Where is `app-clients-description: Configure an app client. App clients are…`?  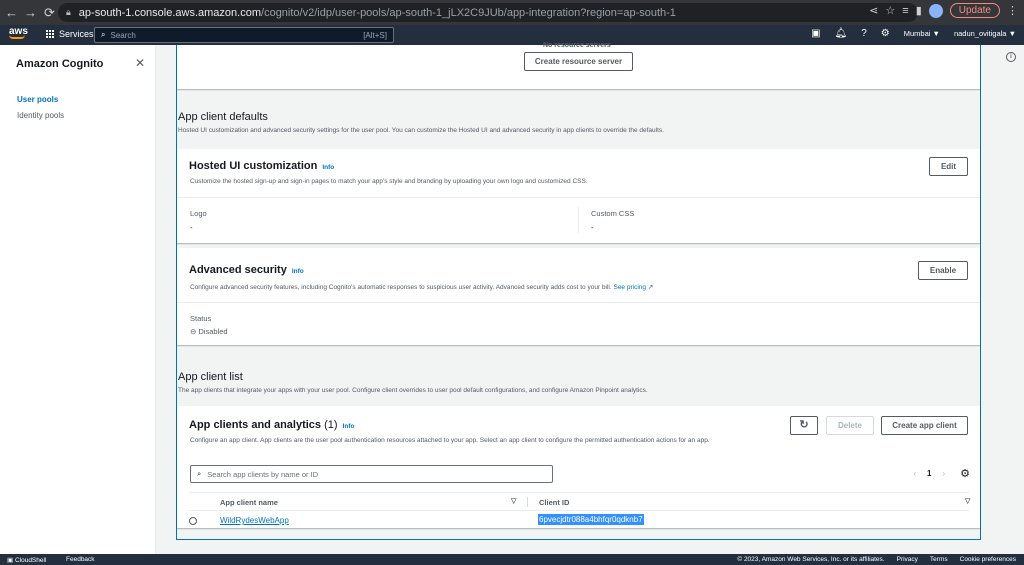 app-clients-description: Configure an app client. App clients are… is located at coordinates (450, 440).